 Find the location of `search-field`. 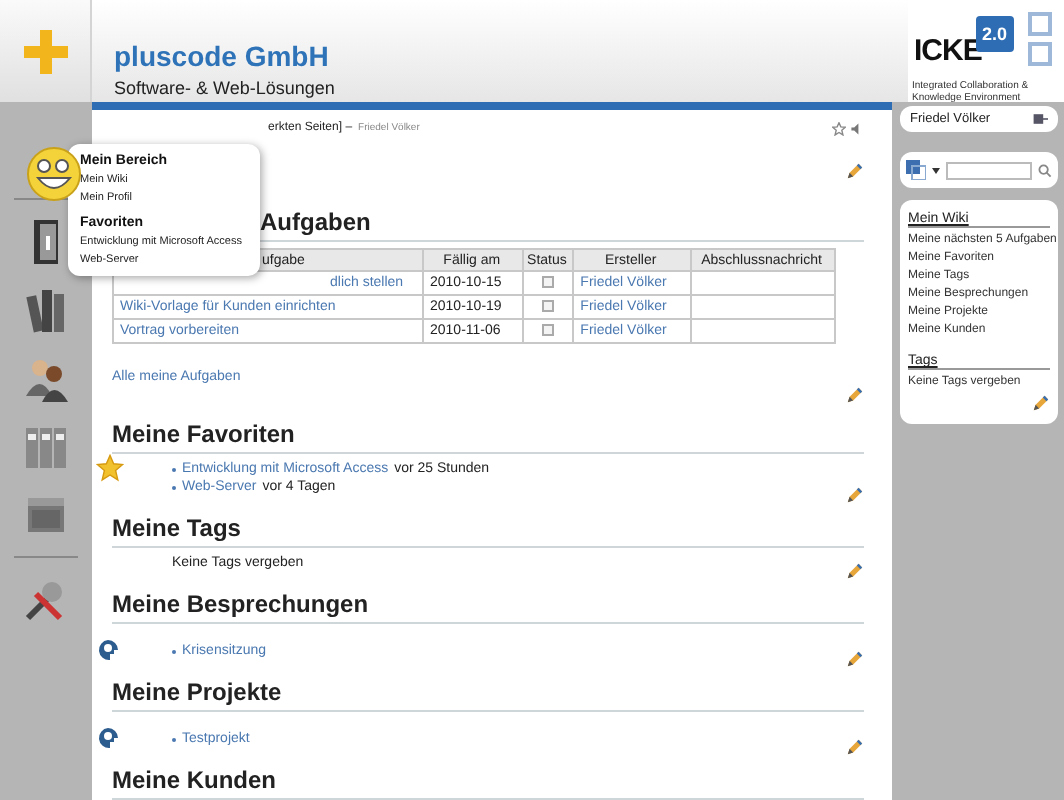

search-field is located at coordinates (989, 170).